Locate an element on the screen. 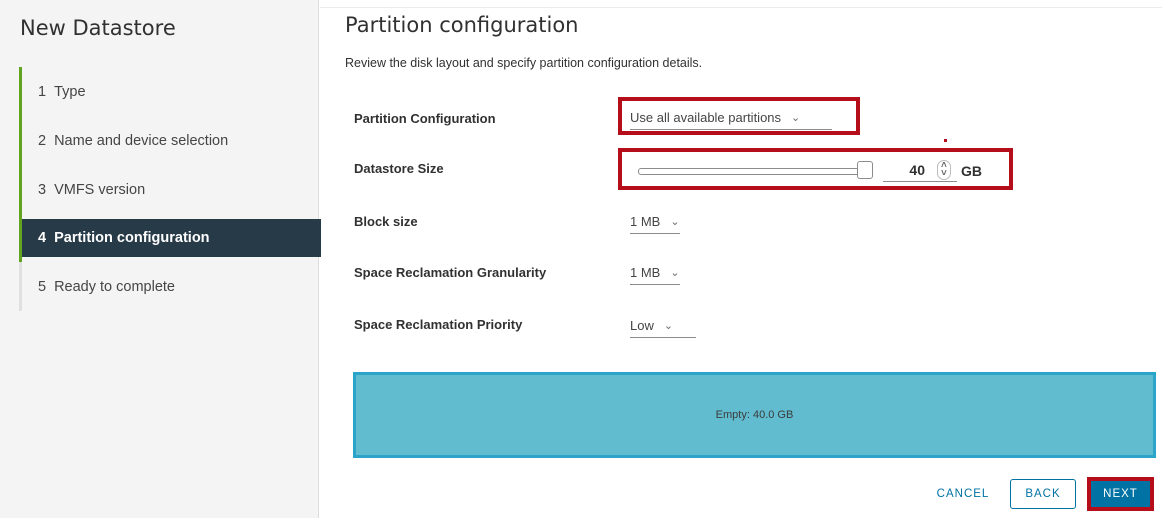 The width and height of the screenshot is (1162, 518). step-vmfs-version: 3 VMFS version is located at coordinates (171, 189).